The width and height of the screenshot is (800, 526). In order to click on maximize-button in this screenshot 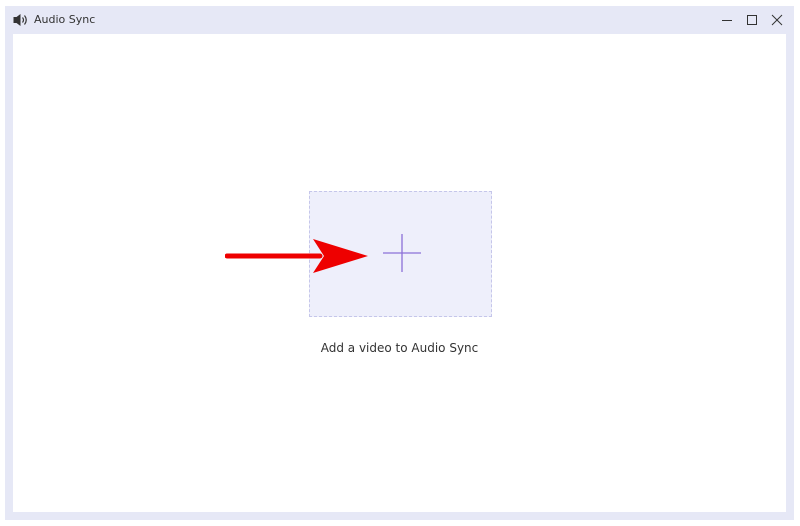, I will do `click(752, 20)`.